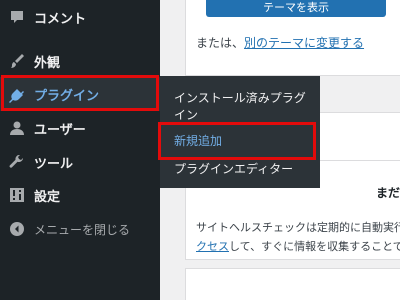 This screenshot has width=400, height=300. I want to click on sidebar-item-label: ユーザー, so click(60, 130).